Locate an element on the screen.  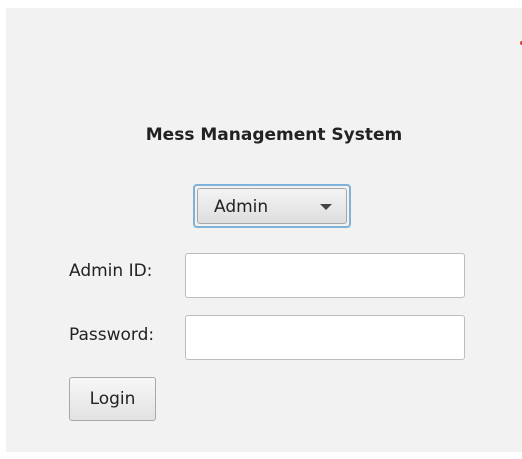
password-field is located at coordinates (325, 337).